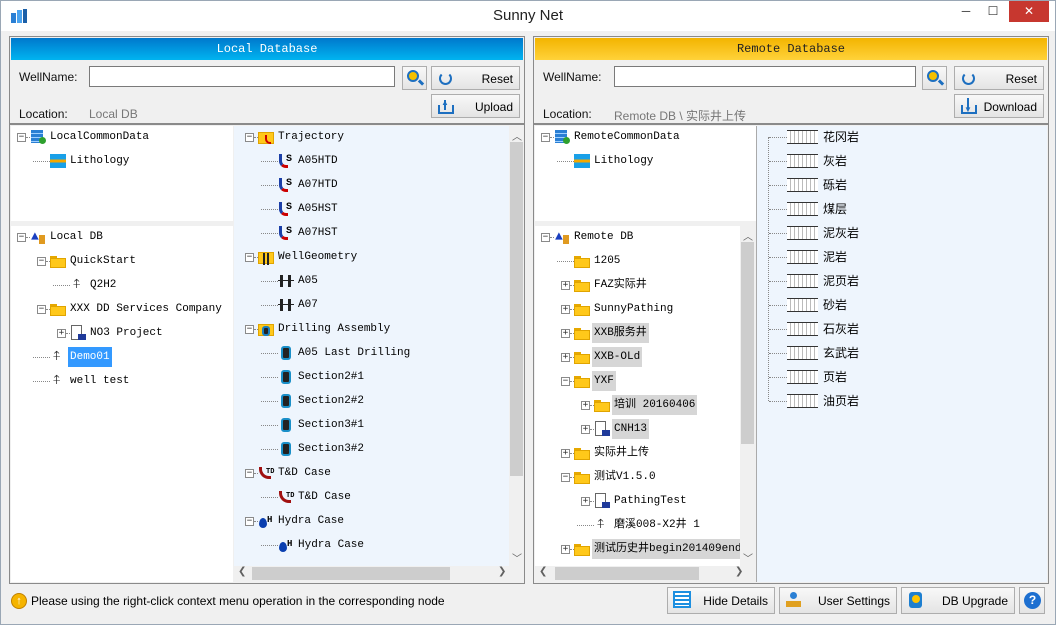 This screenshot has width=1056, height=625. I want to click on tree-node: A05 Last Drilling, so click(372, 353).